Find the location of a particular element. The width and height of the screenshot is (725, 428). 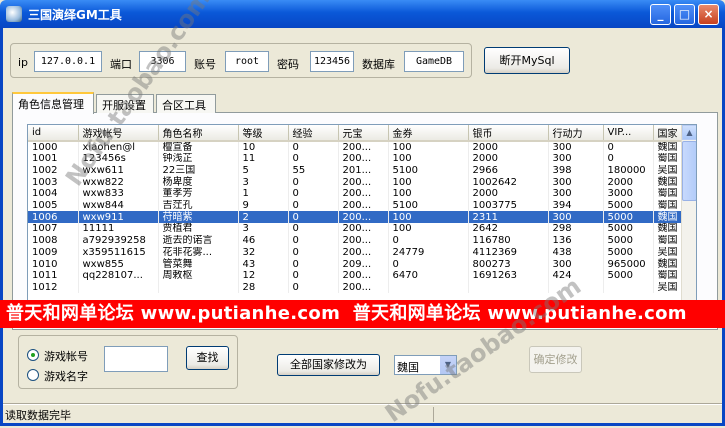

radio-game-account is located at coordinates (33, 355).